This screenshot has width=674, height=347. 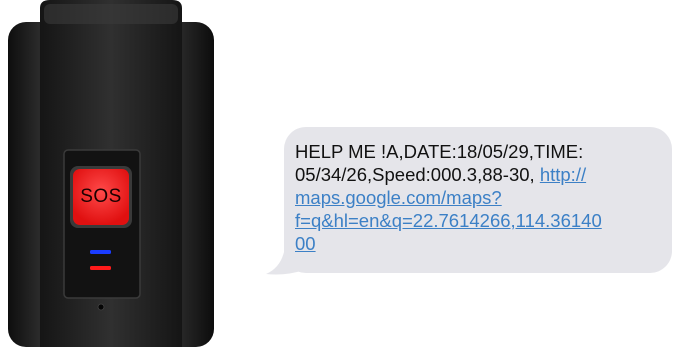 What do you see at coordinates (100, 252) in the screenshot?
I see `led-blue` at bounding box center [100, 252].